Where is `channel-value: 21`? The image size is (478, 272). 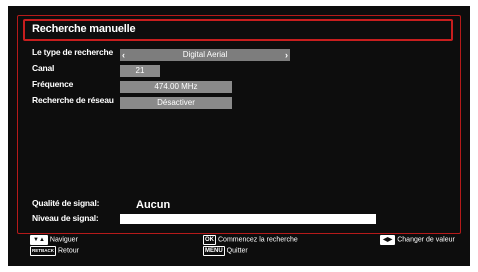
channel-value: 21 is located at coordinates (140, 70).